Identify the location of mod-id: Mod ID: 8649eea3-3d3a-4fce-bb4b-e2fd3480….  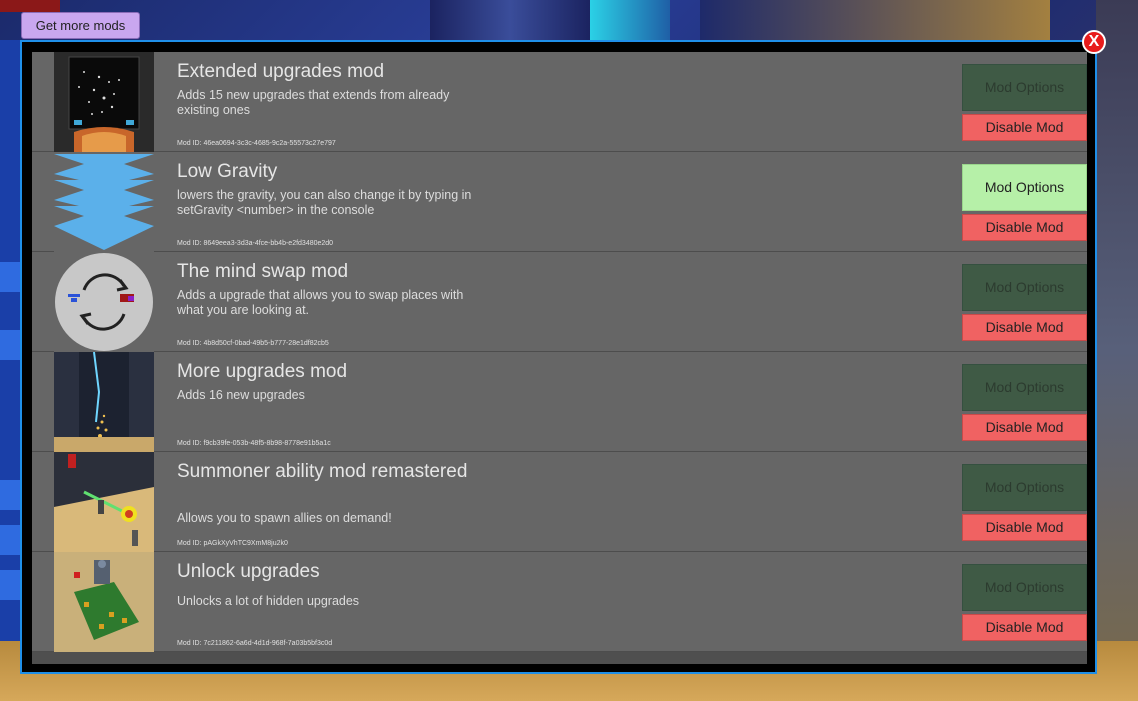
(255, 243).